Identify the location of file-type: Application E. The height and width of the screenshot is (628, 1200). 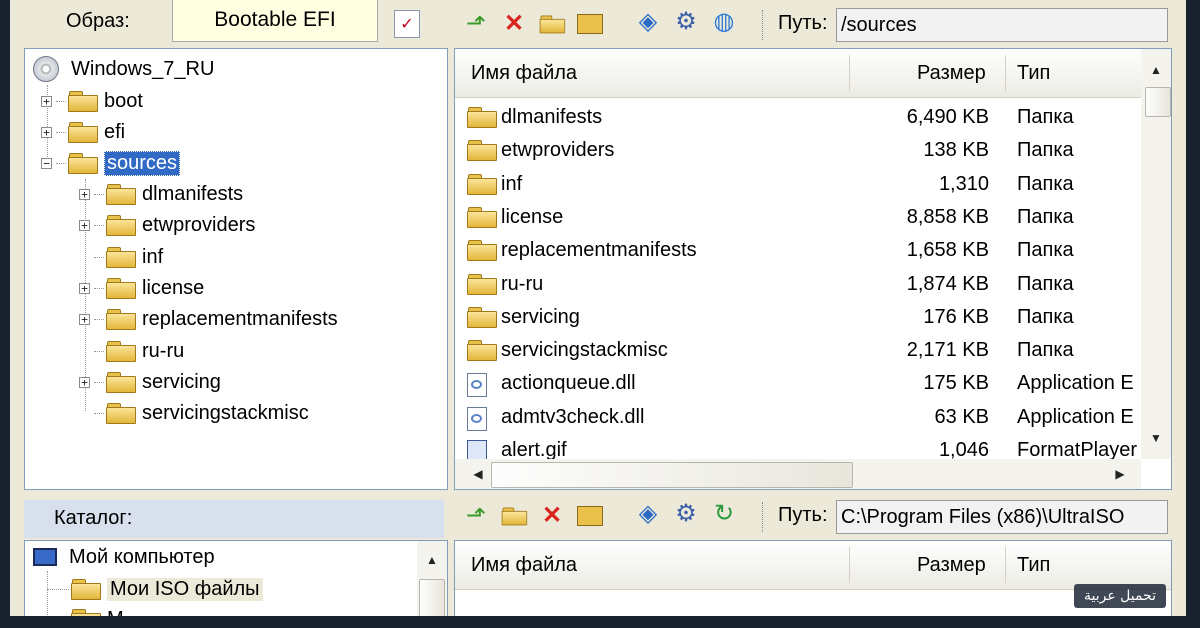
(1075, 416).